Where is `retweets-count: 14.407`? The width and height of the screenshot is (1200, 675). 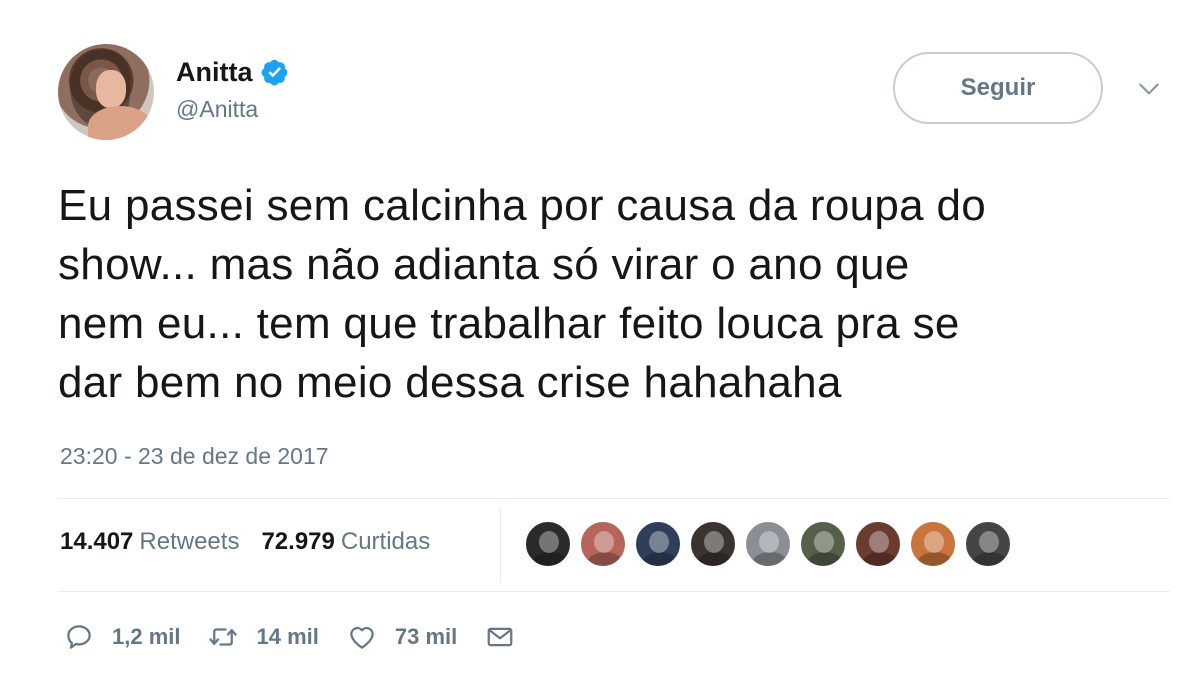 retweets-count: 14.407 is located at coordinates (96, 542).